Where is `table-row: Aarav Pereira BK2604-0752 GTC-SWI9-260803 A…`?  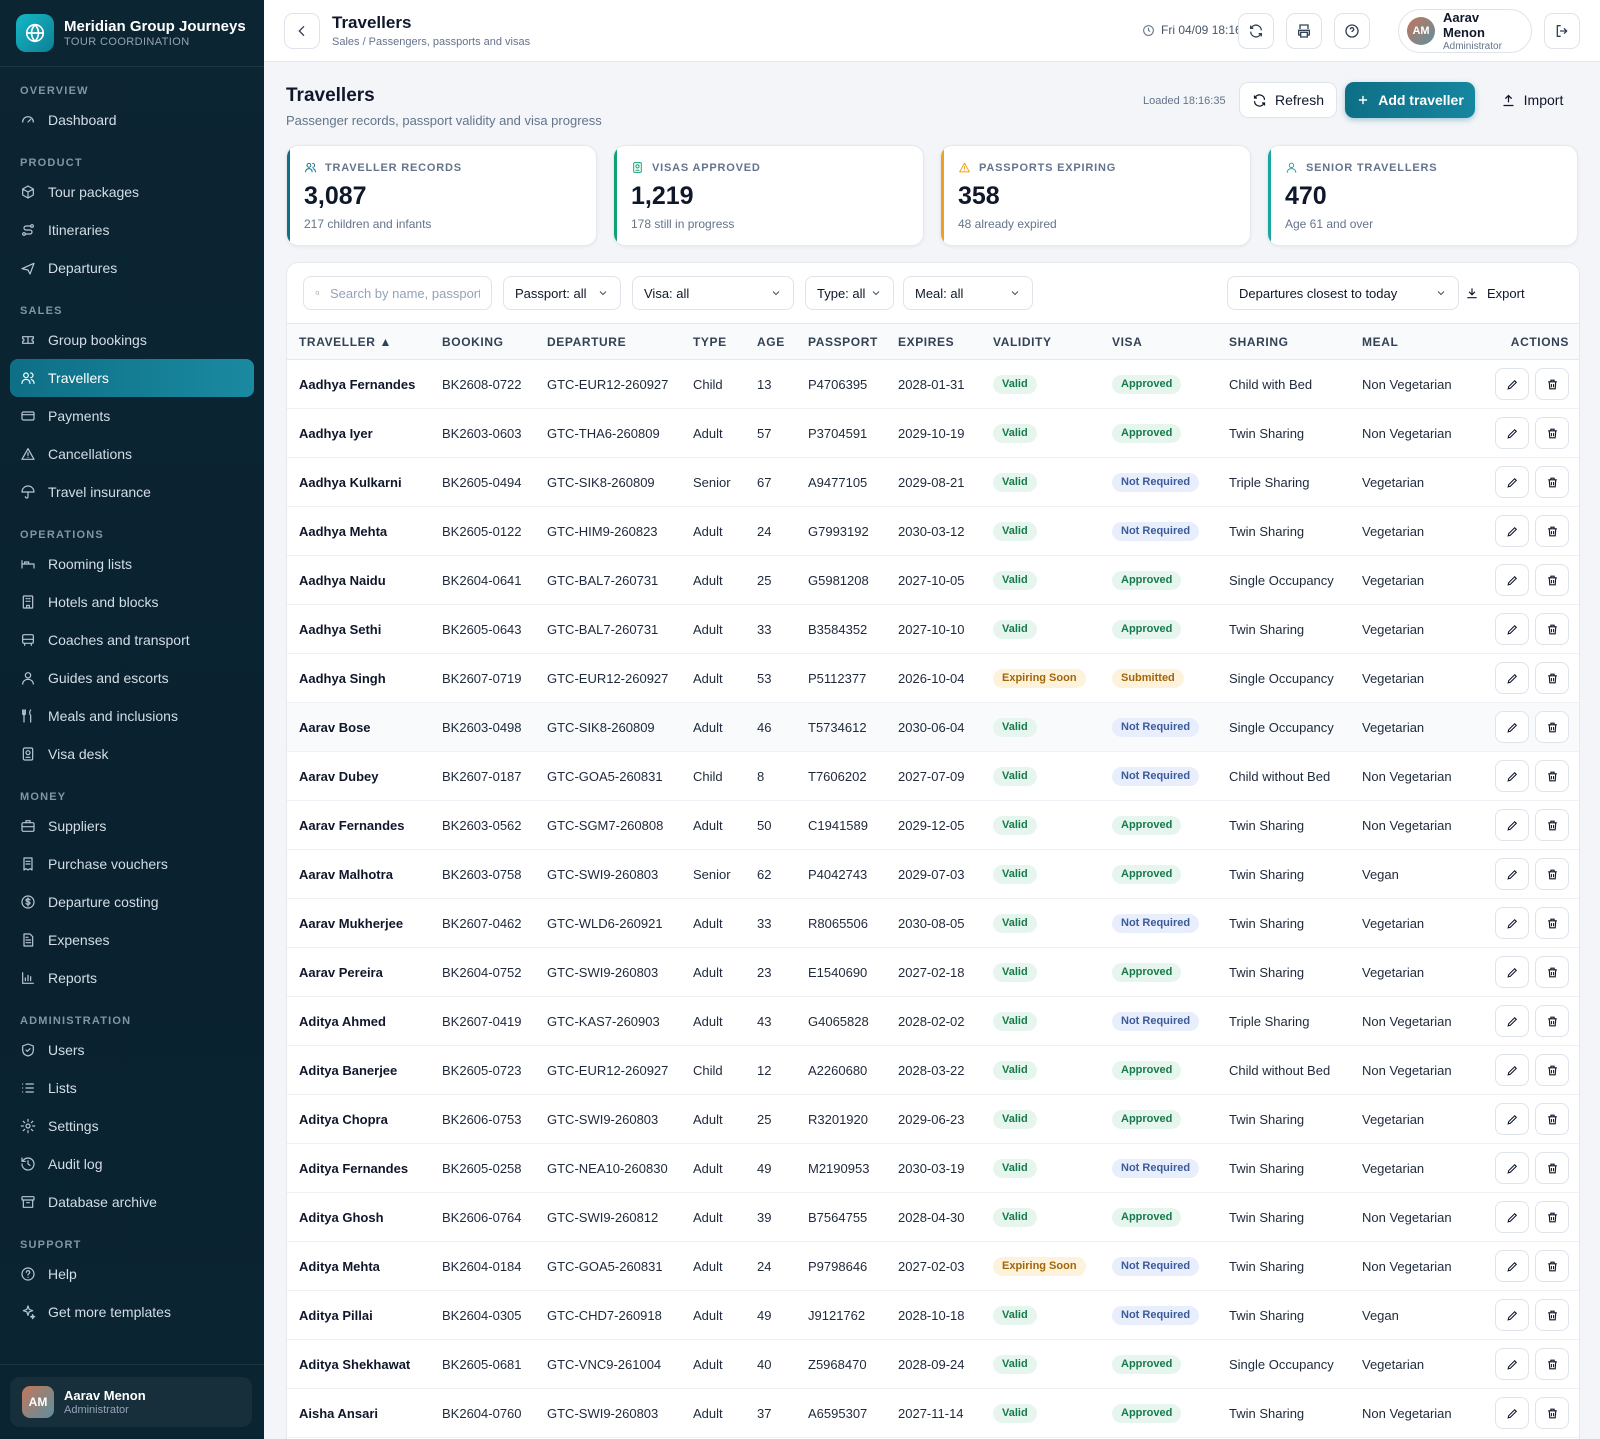 table-row: Aarav Pereira BK2604-0752 GTC-SWI9-260803 A… is located at coordinates (933, 972).